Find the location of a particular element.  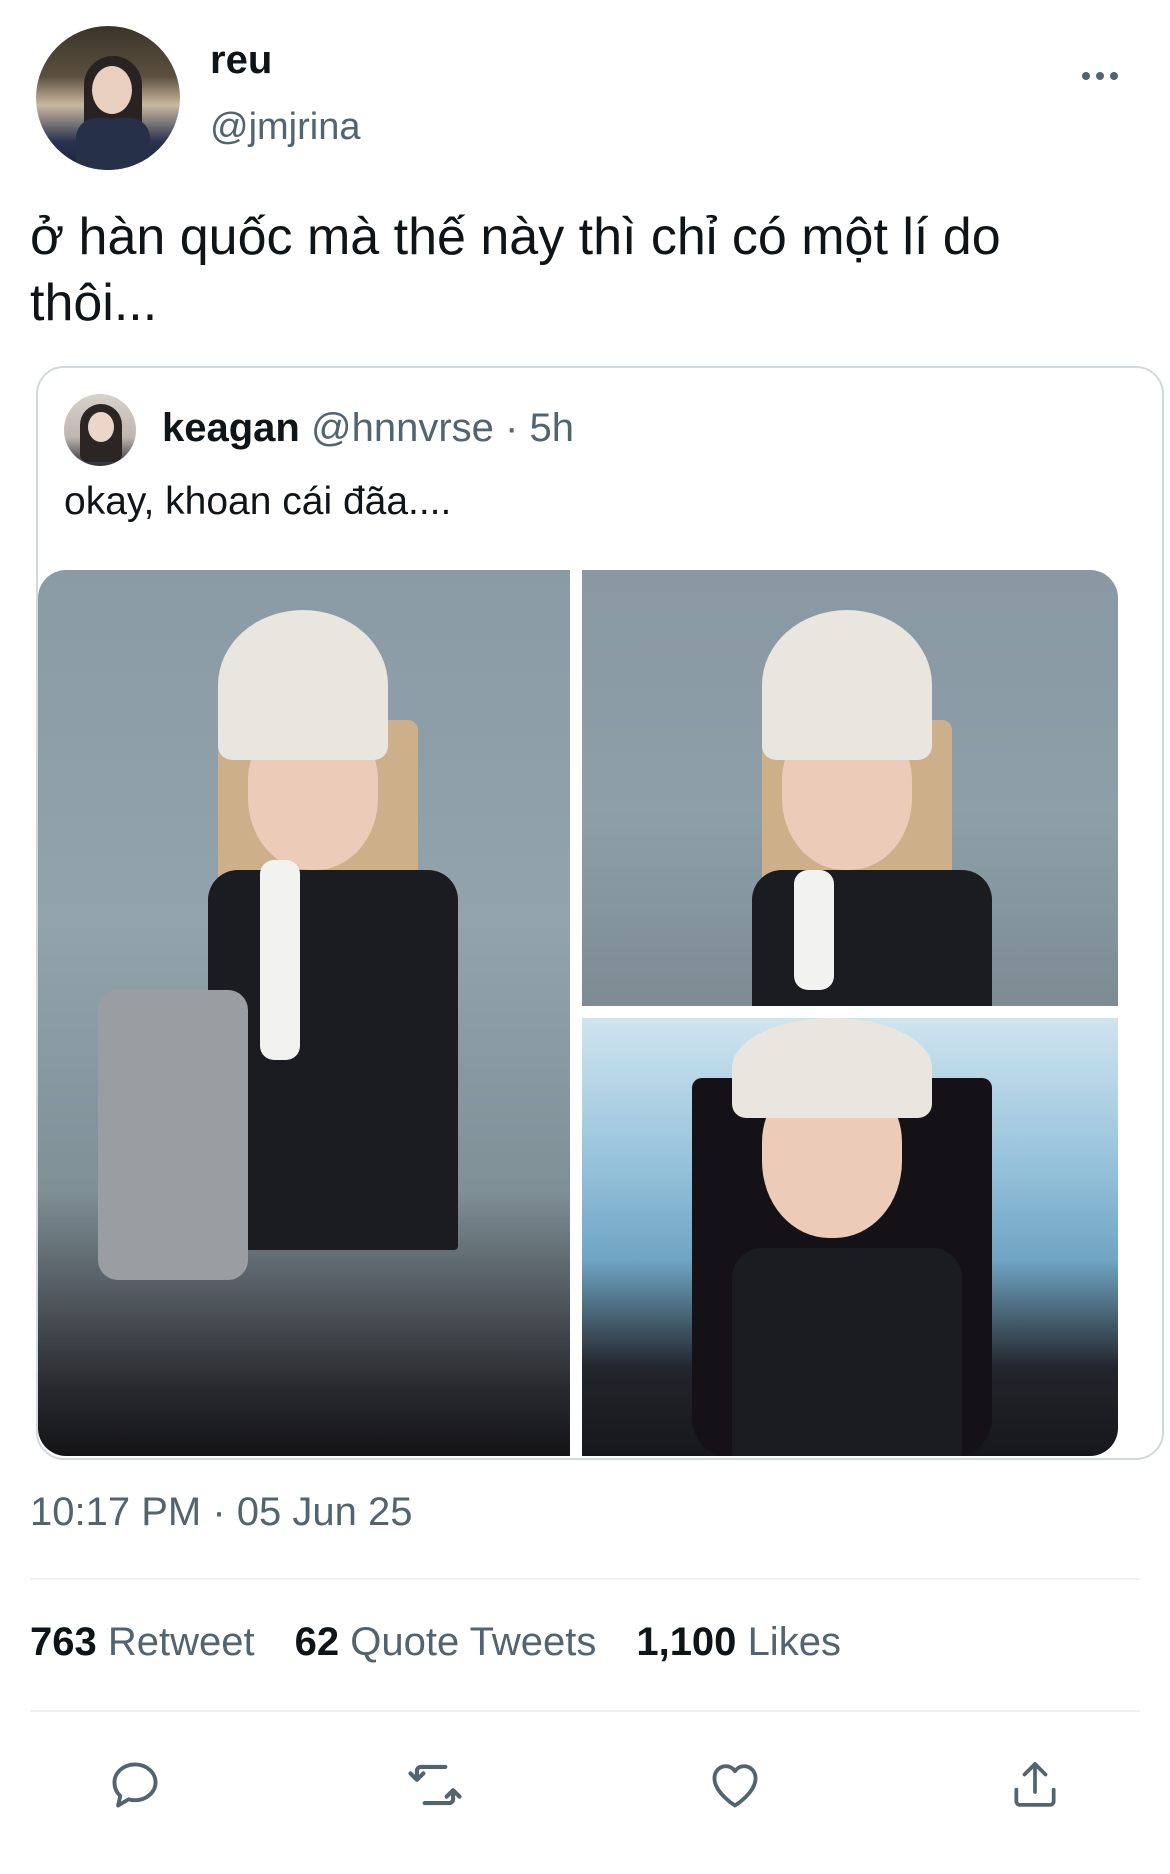

reply-icon is located at coordinates (135, 1785).